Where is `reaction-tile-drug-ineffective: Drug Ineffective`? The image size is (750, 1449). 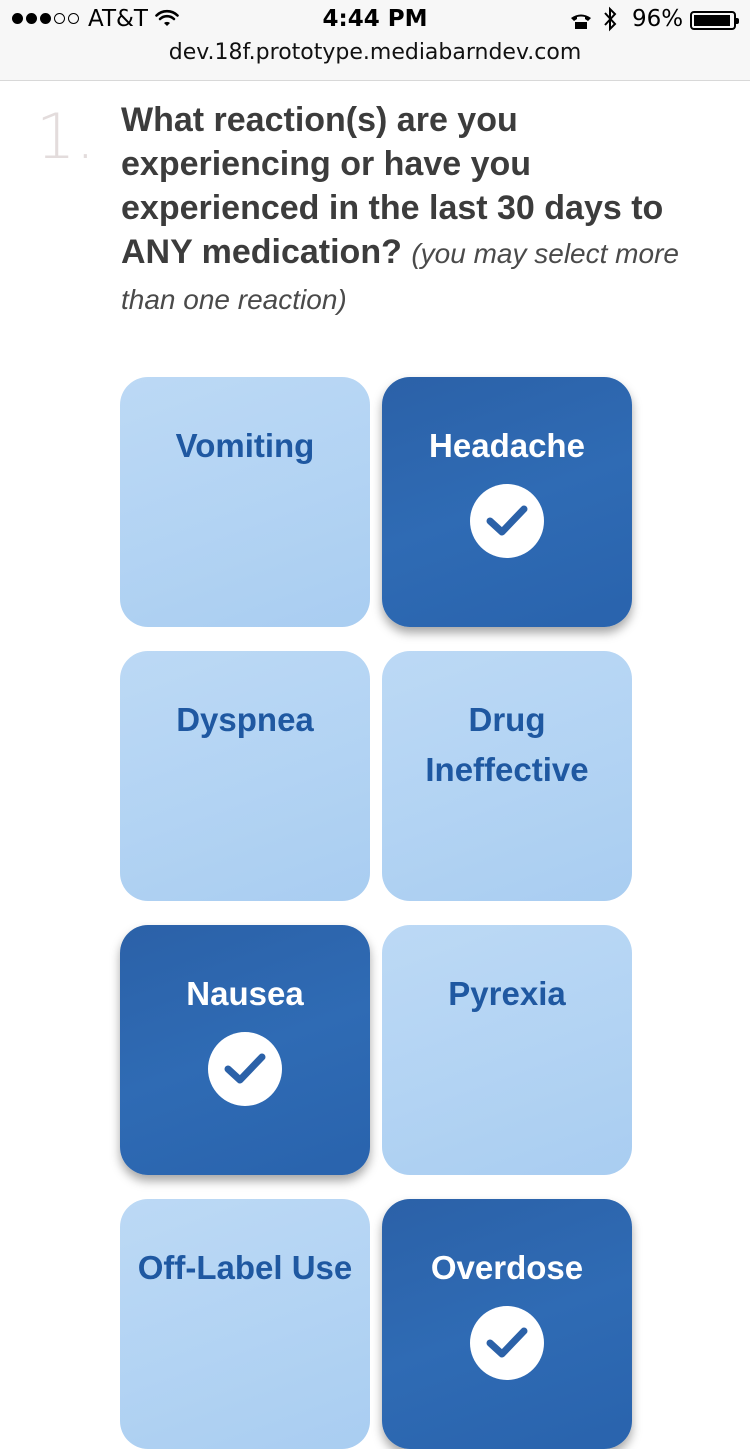
reaction-tile-drug-ineffective: Drug Ineffective is located at coordinates (507, 776).